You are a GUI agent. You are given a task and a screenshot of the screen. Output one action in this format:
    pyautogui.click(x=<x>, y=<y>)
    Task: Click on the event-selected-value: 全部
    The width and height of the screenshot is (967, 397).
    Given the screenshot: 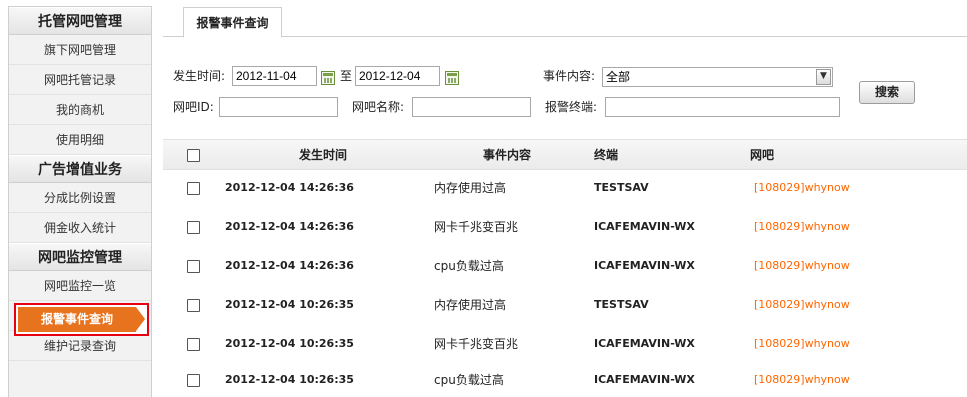 What is the action you would take?
    pyautogui.click(x=618, y=77)
    